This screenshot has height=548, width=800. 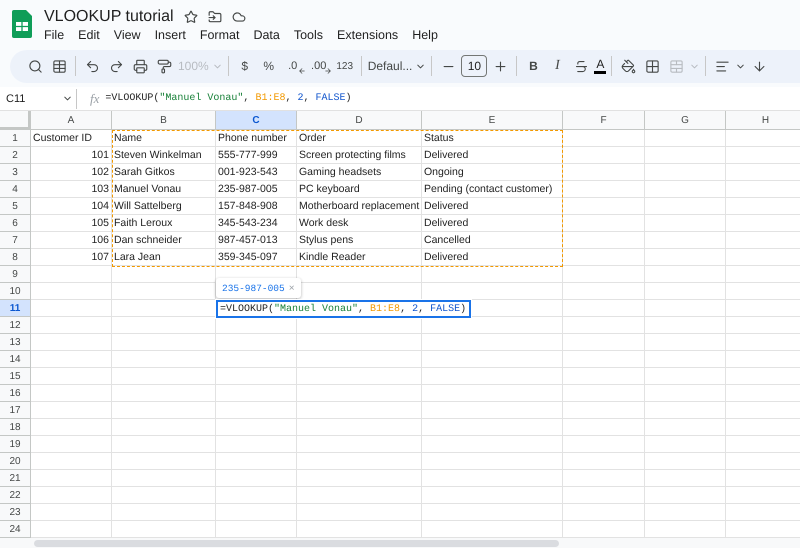 I want to click on table-cell: PC keyboard, so click(x=359, y=189).